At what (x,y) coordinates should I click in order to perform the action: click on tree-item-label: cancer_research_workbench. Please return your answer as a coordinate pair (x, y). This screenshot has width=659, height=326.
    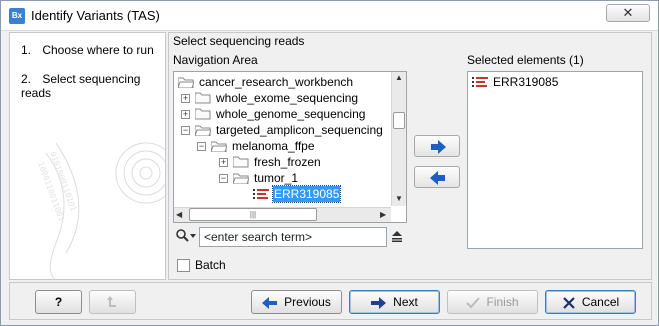
    Looking at the image, I should click on (276, 82).